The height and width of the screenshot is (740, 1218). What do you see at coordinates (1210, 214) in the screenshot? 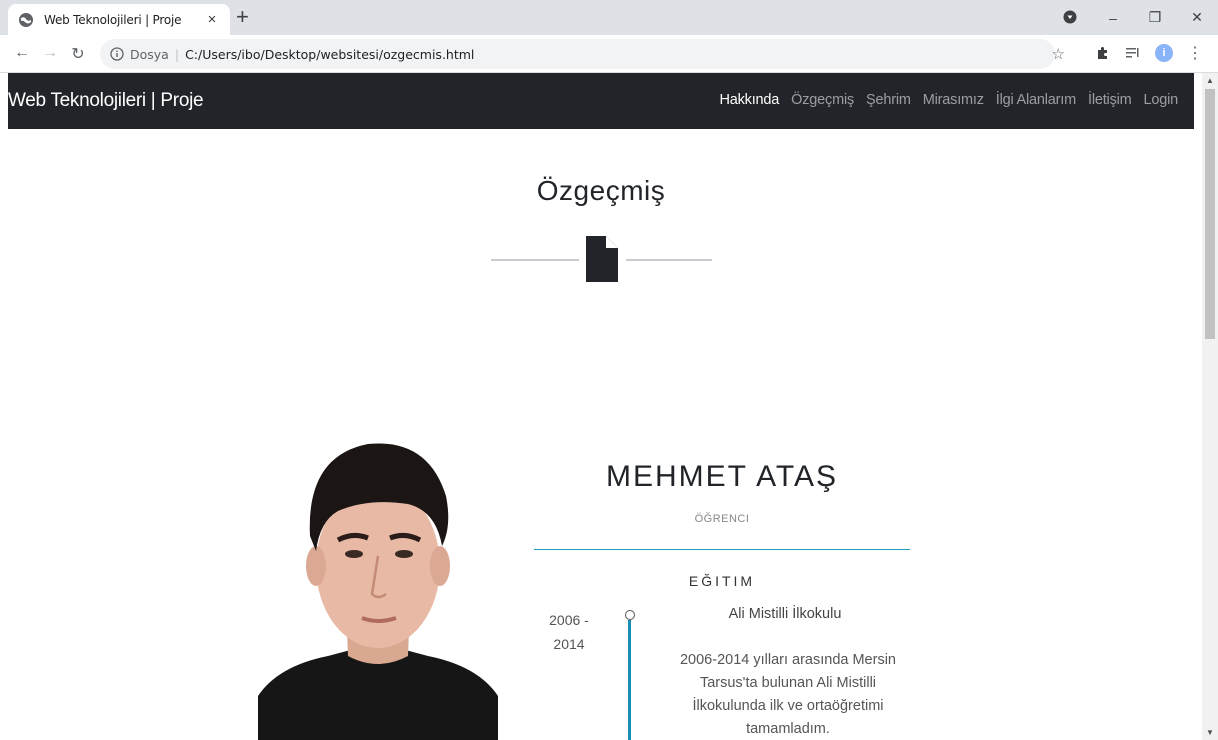
I see `scrollbar-thumb` at bounding box center [1210, 214].